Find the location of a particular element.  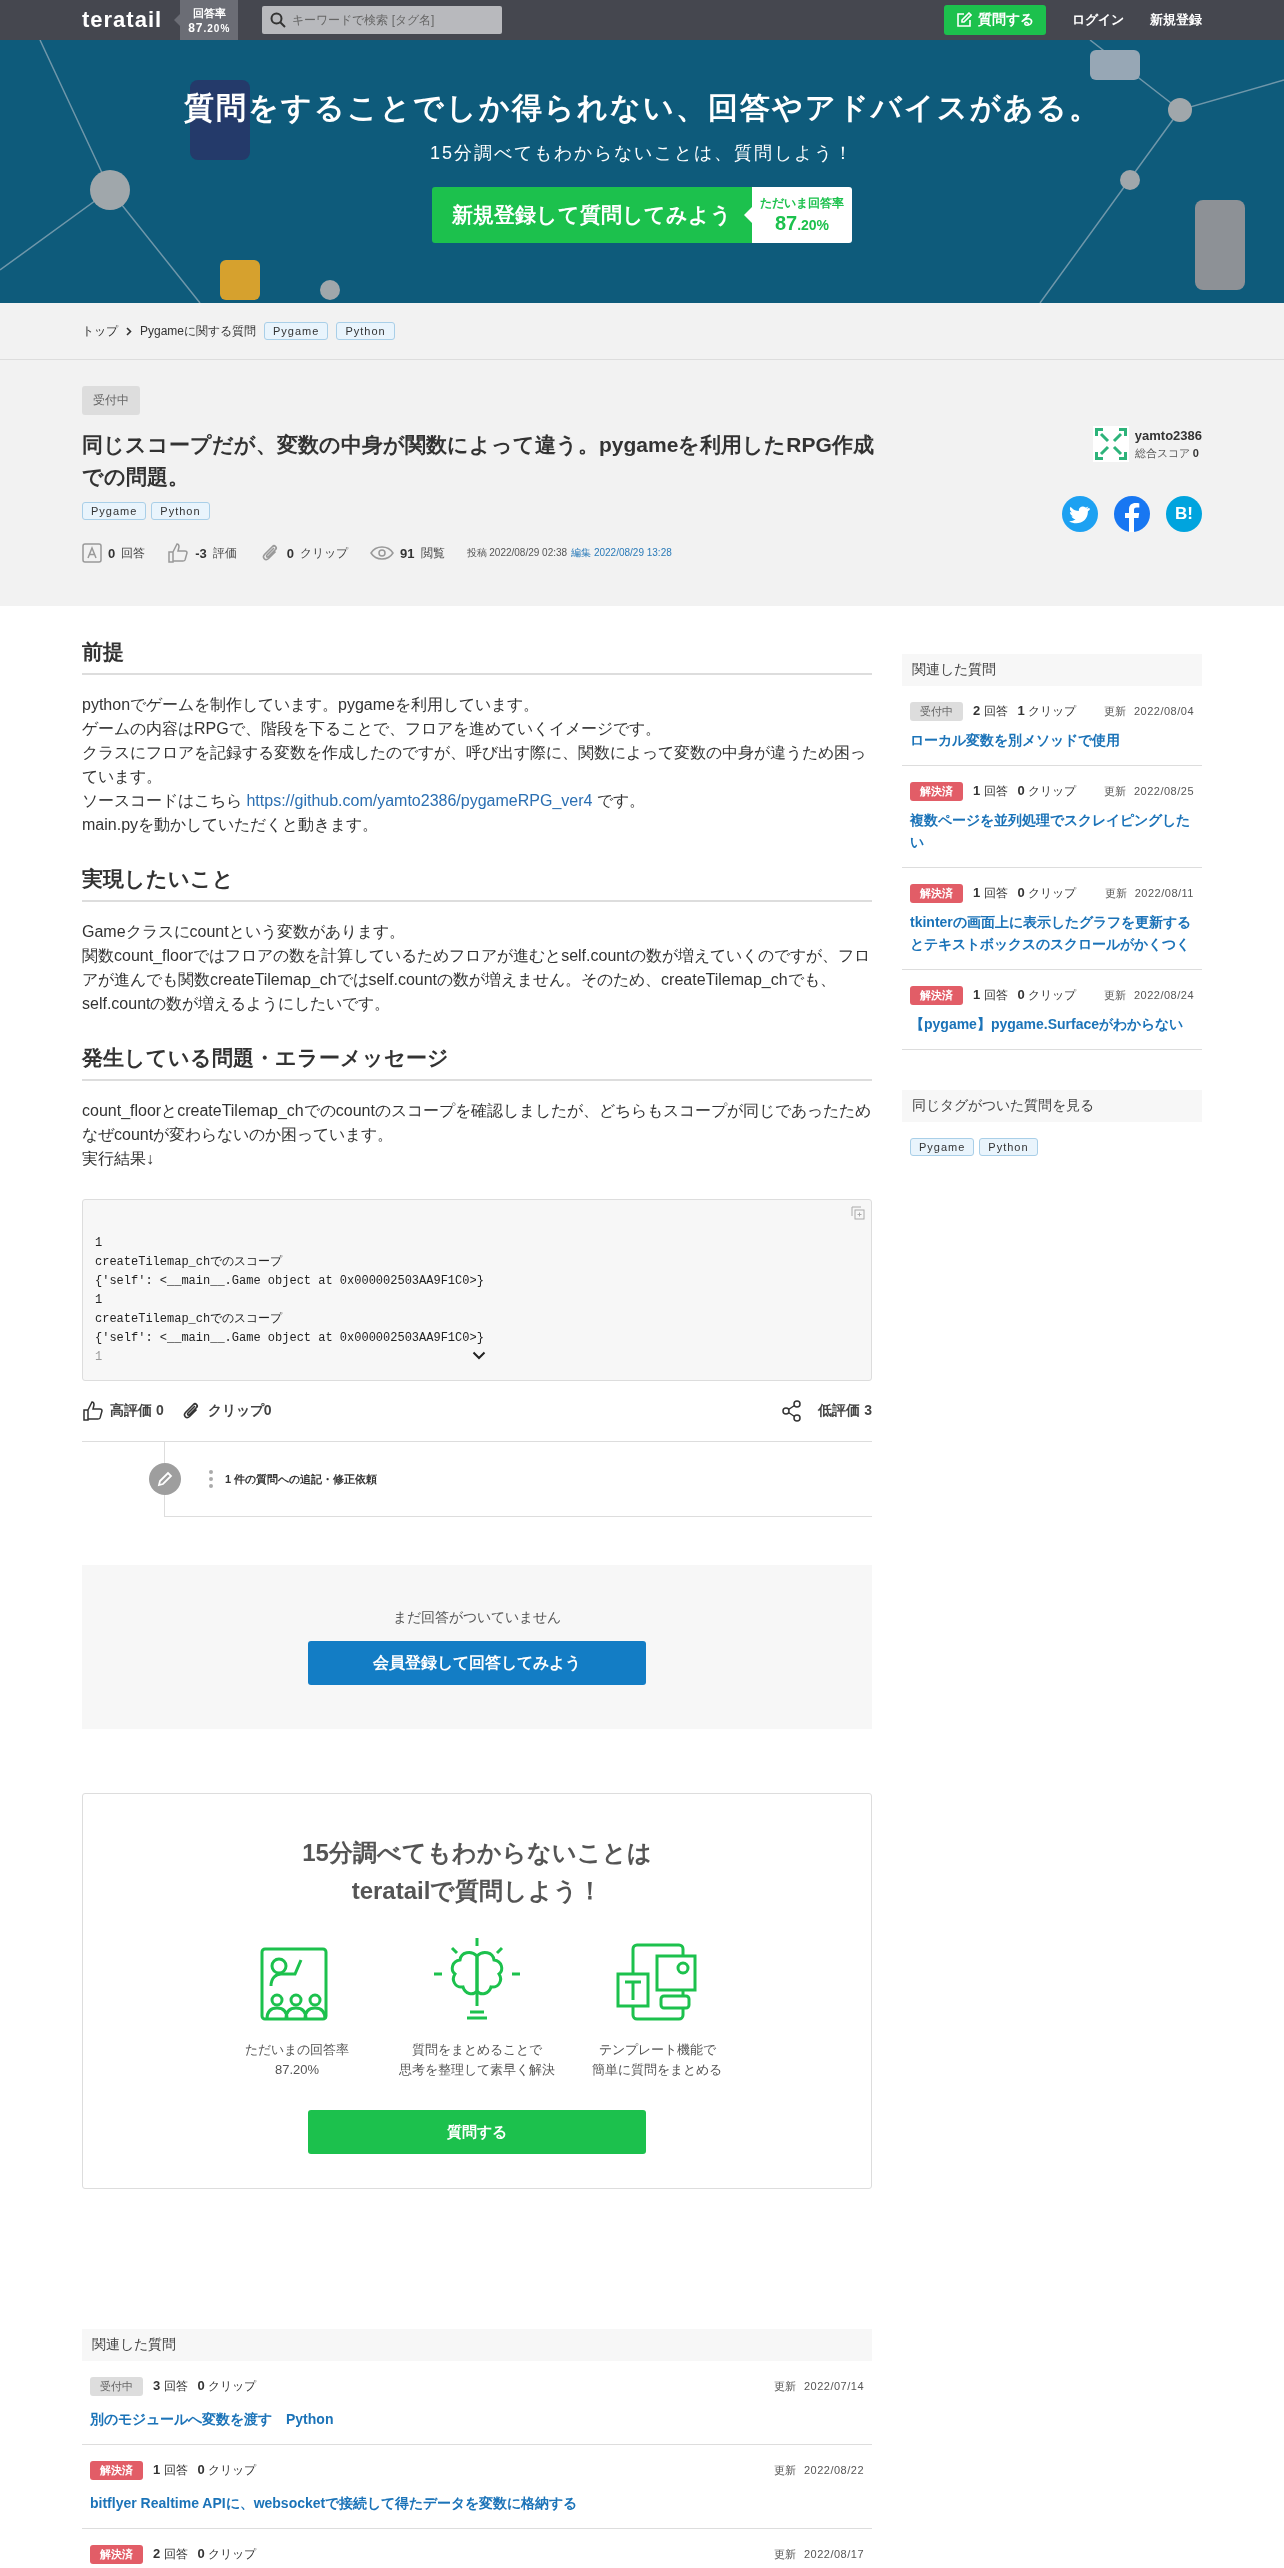

hero-title: 質問をすることでしか得られない、回答やアドバイスがある。 is located at coordinates (642, 108).